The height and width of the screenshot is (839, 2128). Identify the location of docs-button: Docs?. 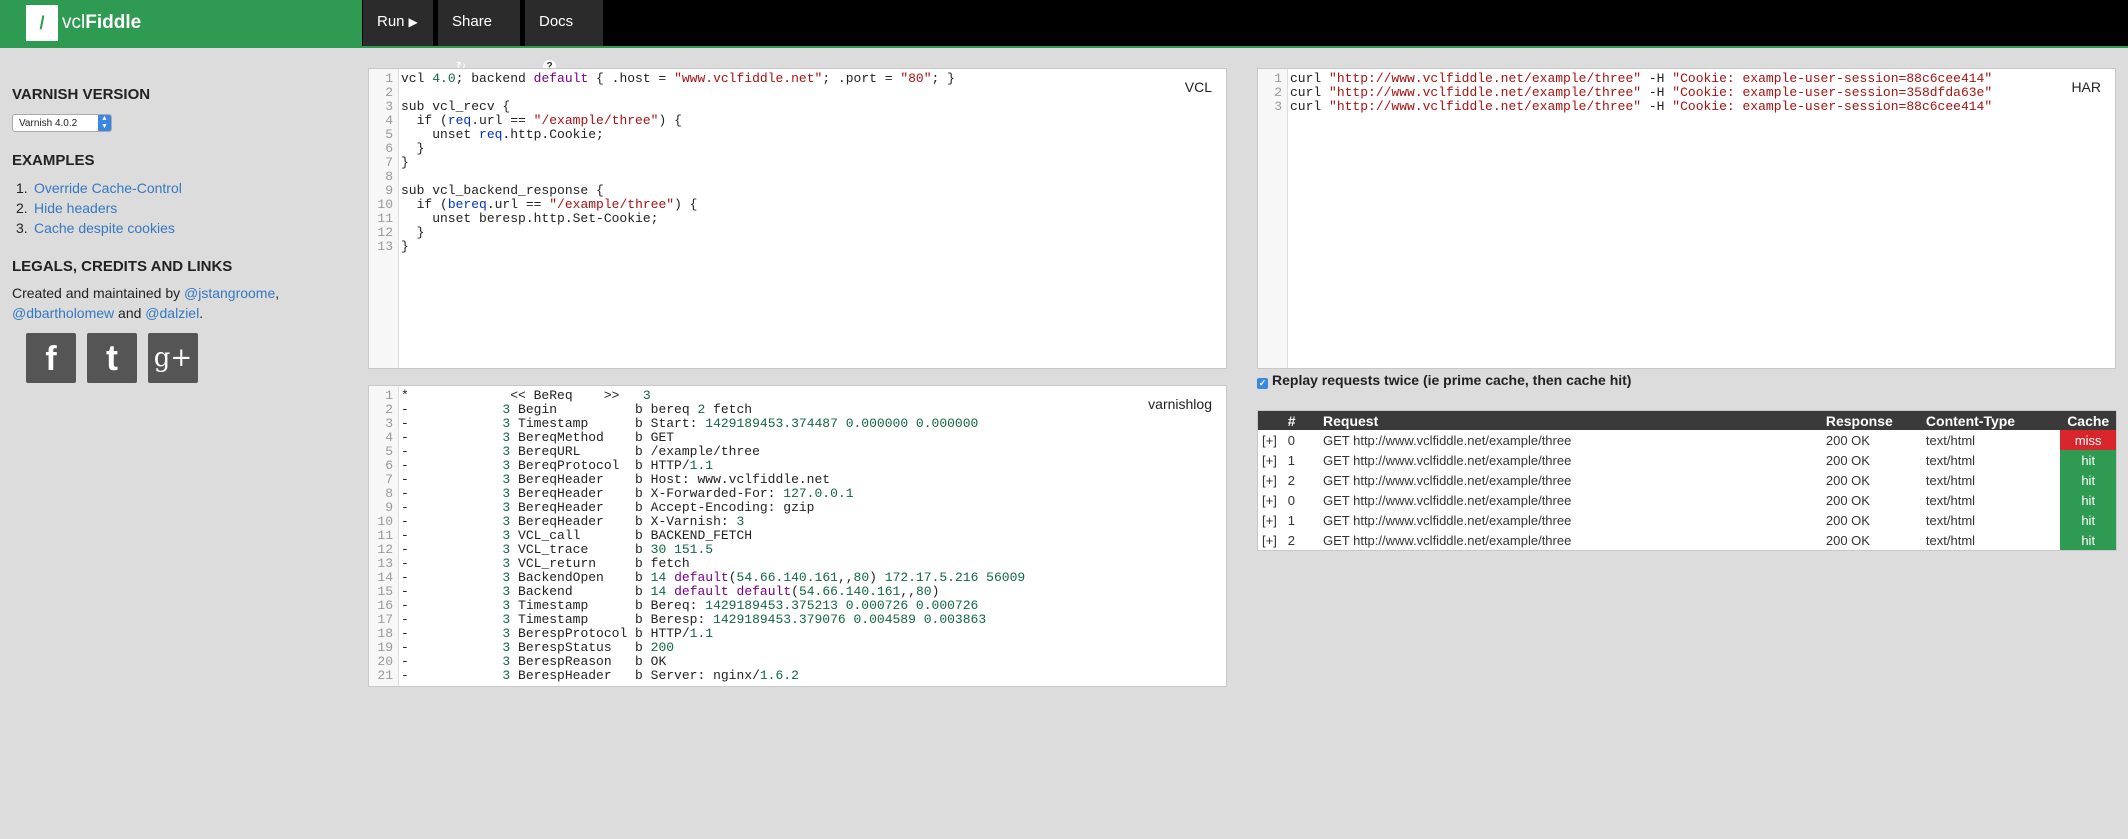
(564, 36).